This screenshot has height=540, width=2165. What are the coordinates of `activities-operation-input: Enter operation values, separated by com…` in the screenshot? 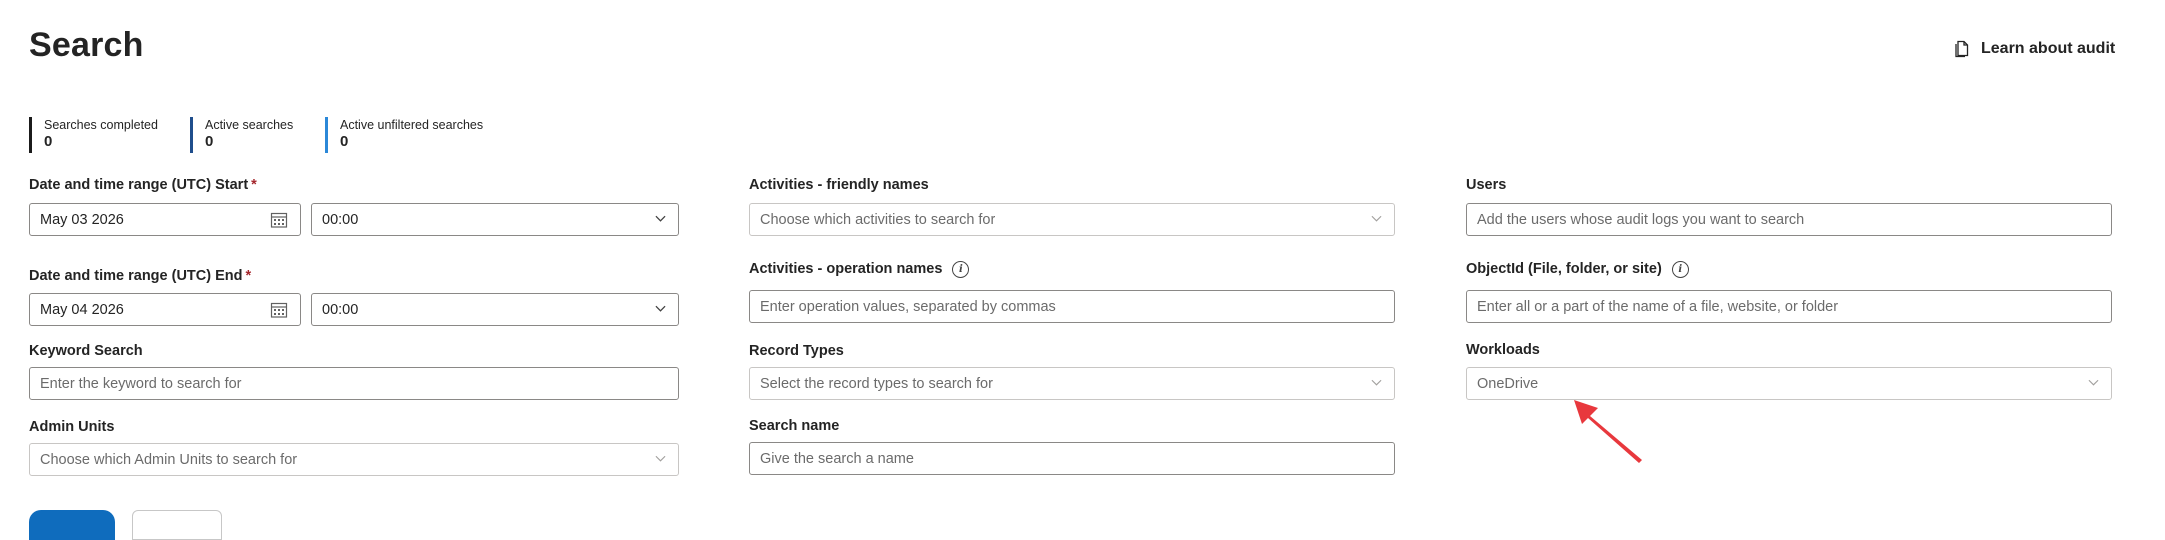 It's located at (1072, 306).